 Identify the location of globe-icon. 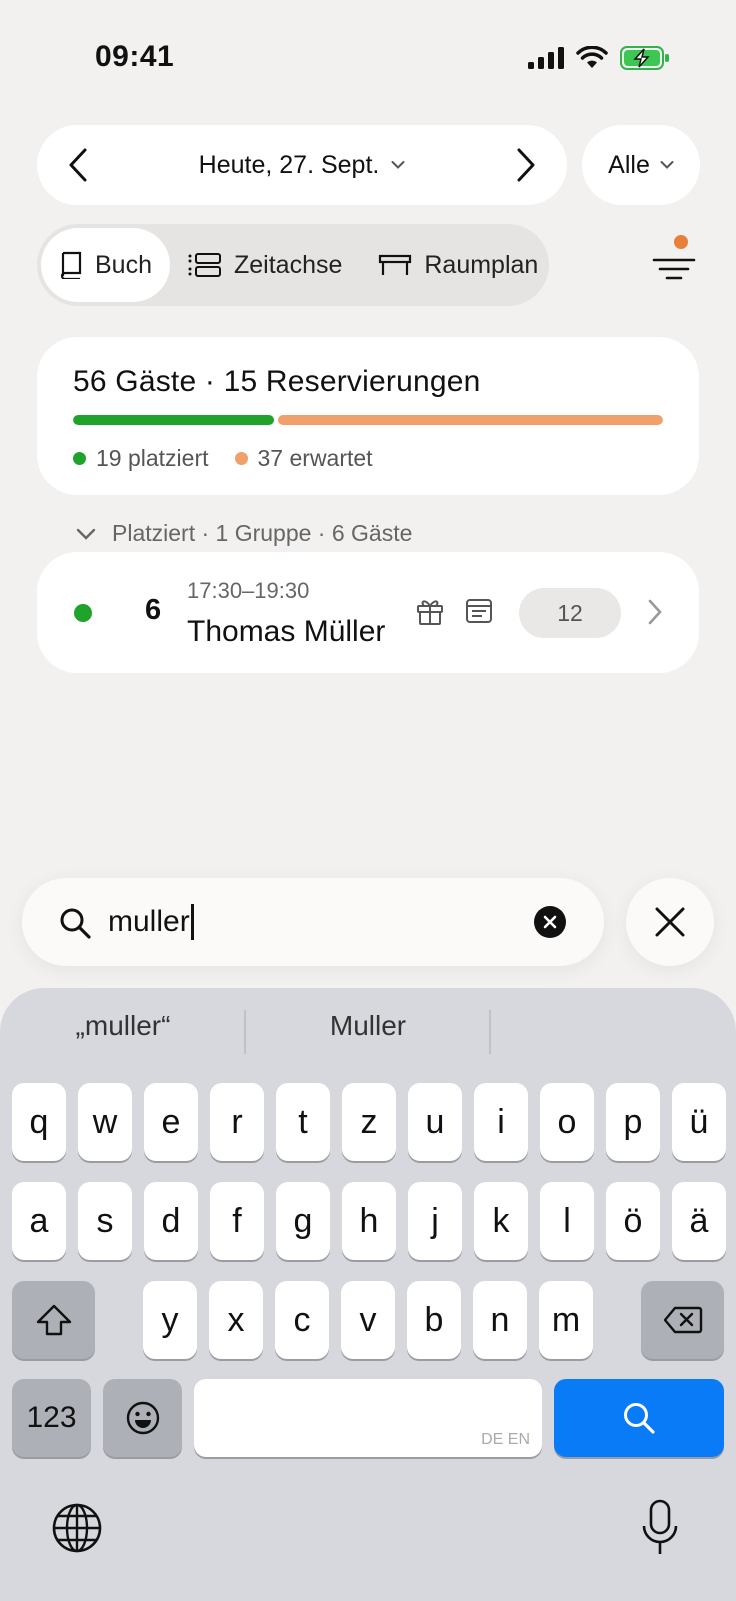
(77, 1528).